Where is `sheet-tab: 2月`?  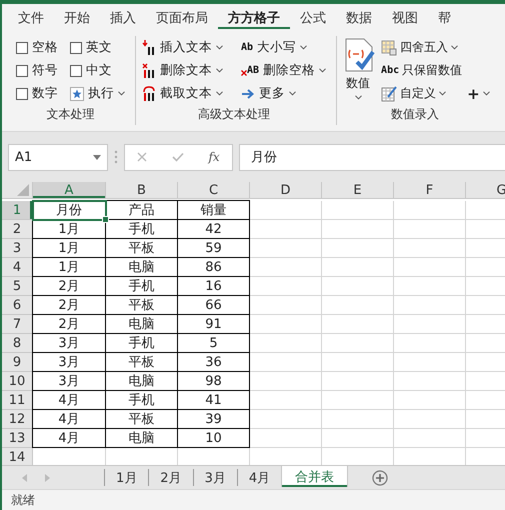
sheet-tab: 2月 is located at coordinates (170, 477).